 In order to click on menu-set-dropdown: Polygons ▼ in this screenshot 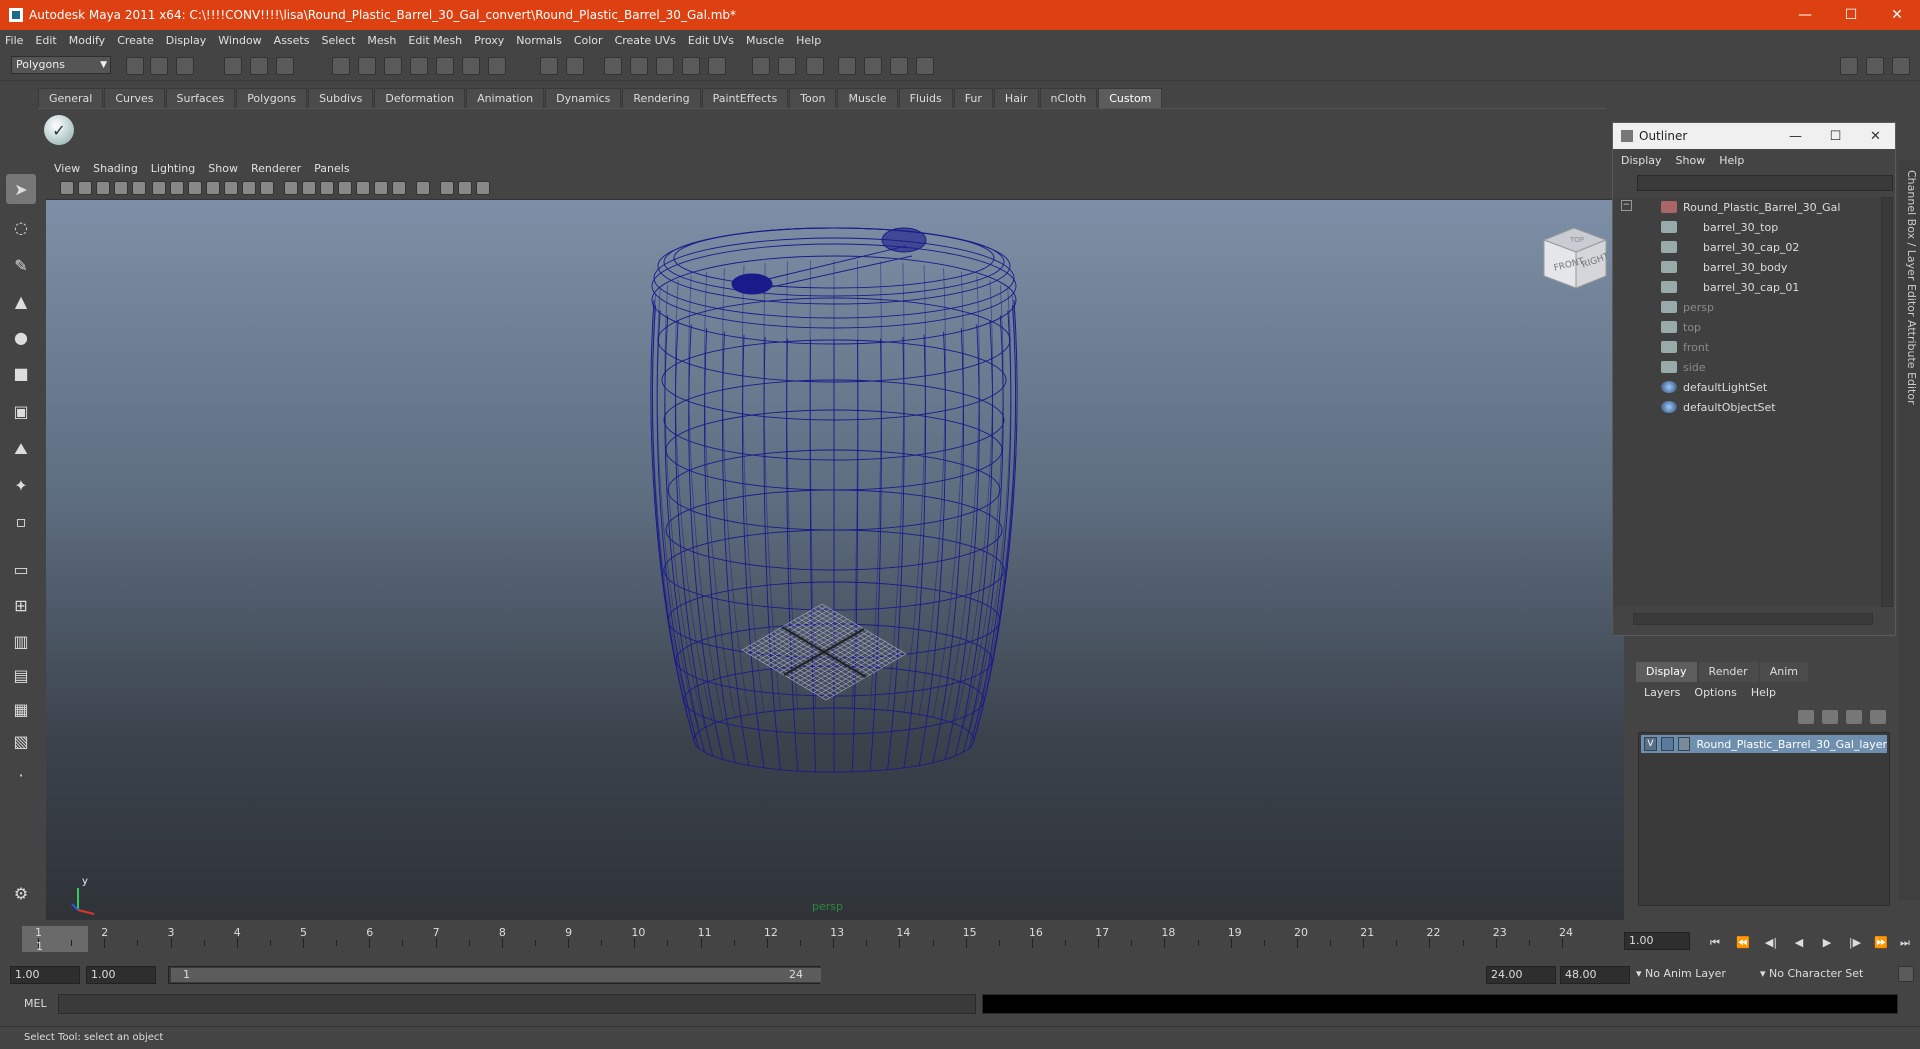, I will do `click(61, 65)`.